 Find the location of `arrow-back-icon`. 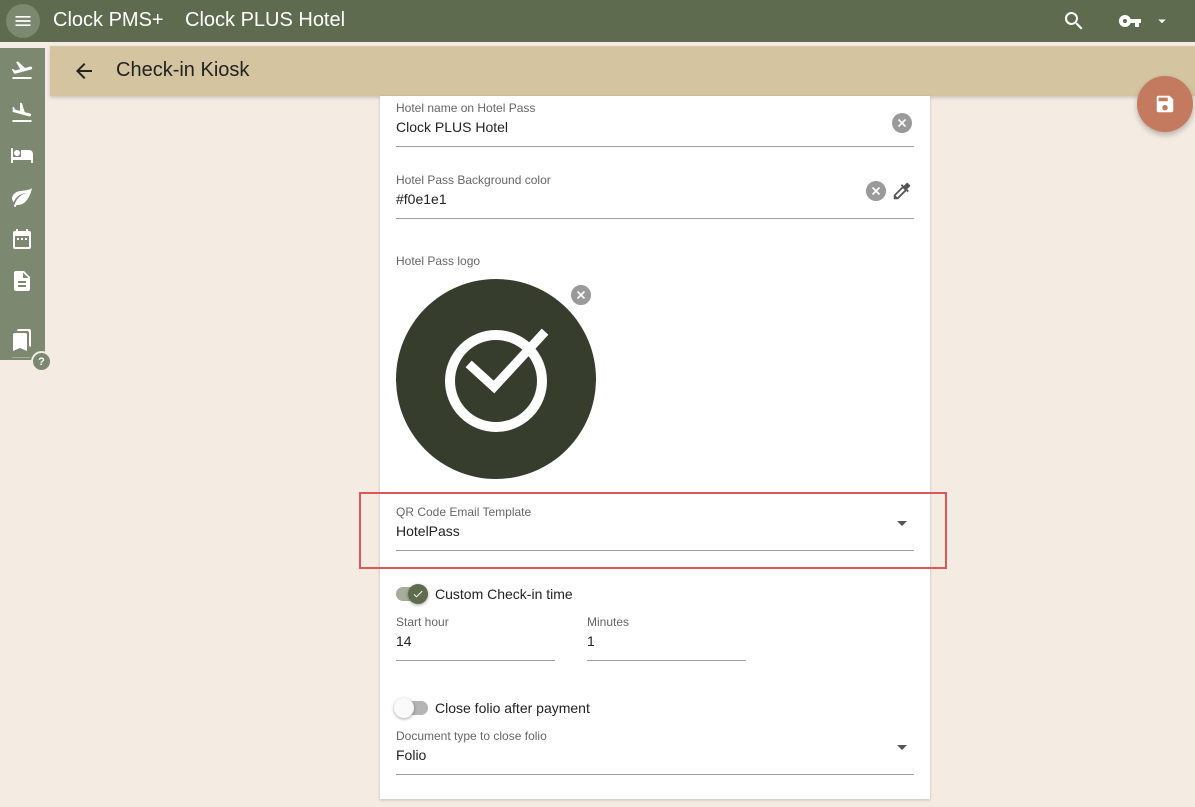

arrow-back-icon is located at coordinates (84, 71).